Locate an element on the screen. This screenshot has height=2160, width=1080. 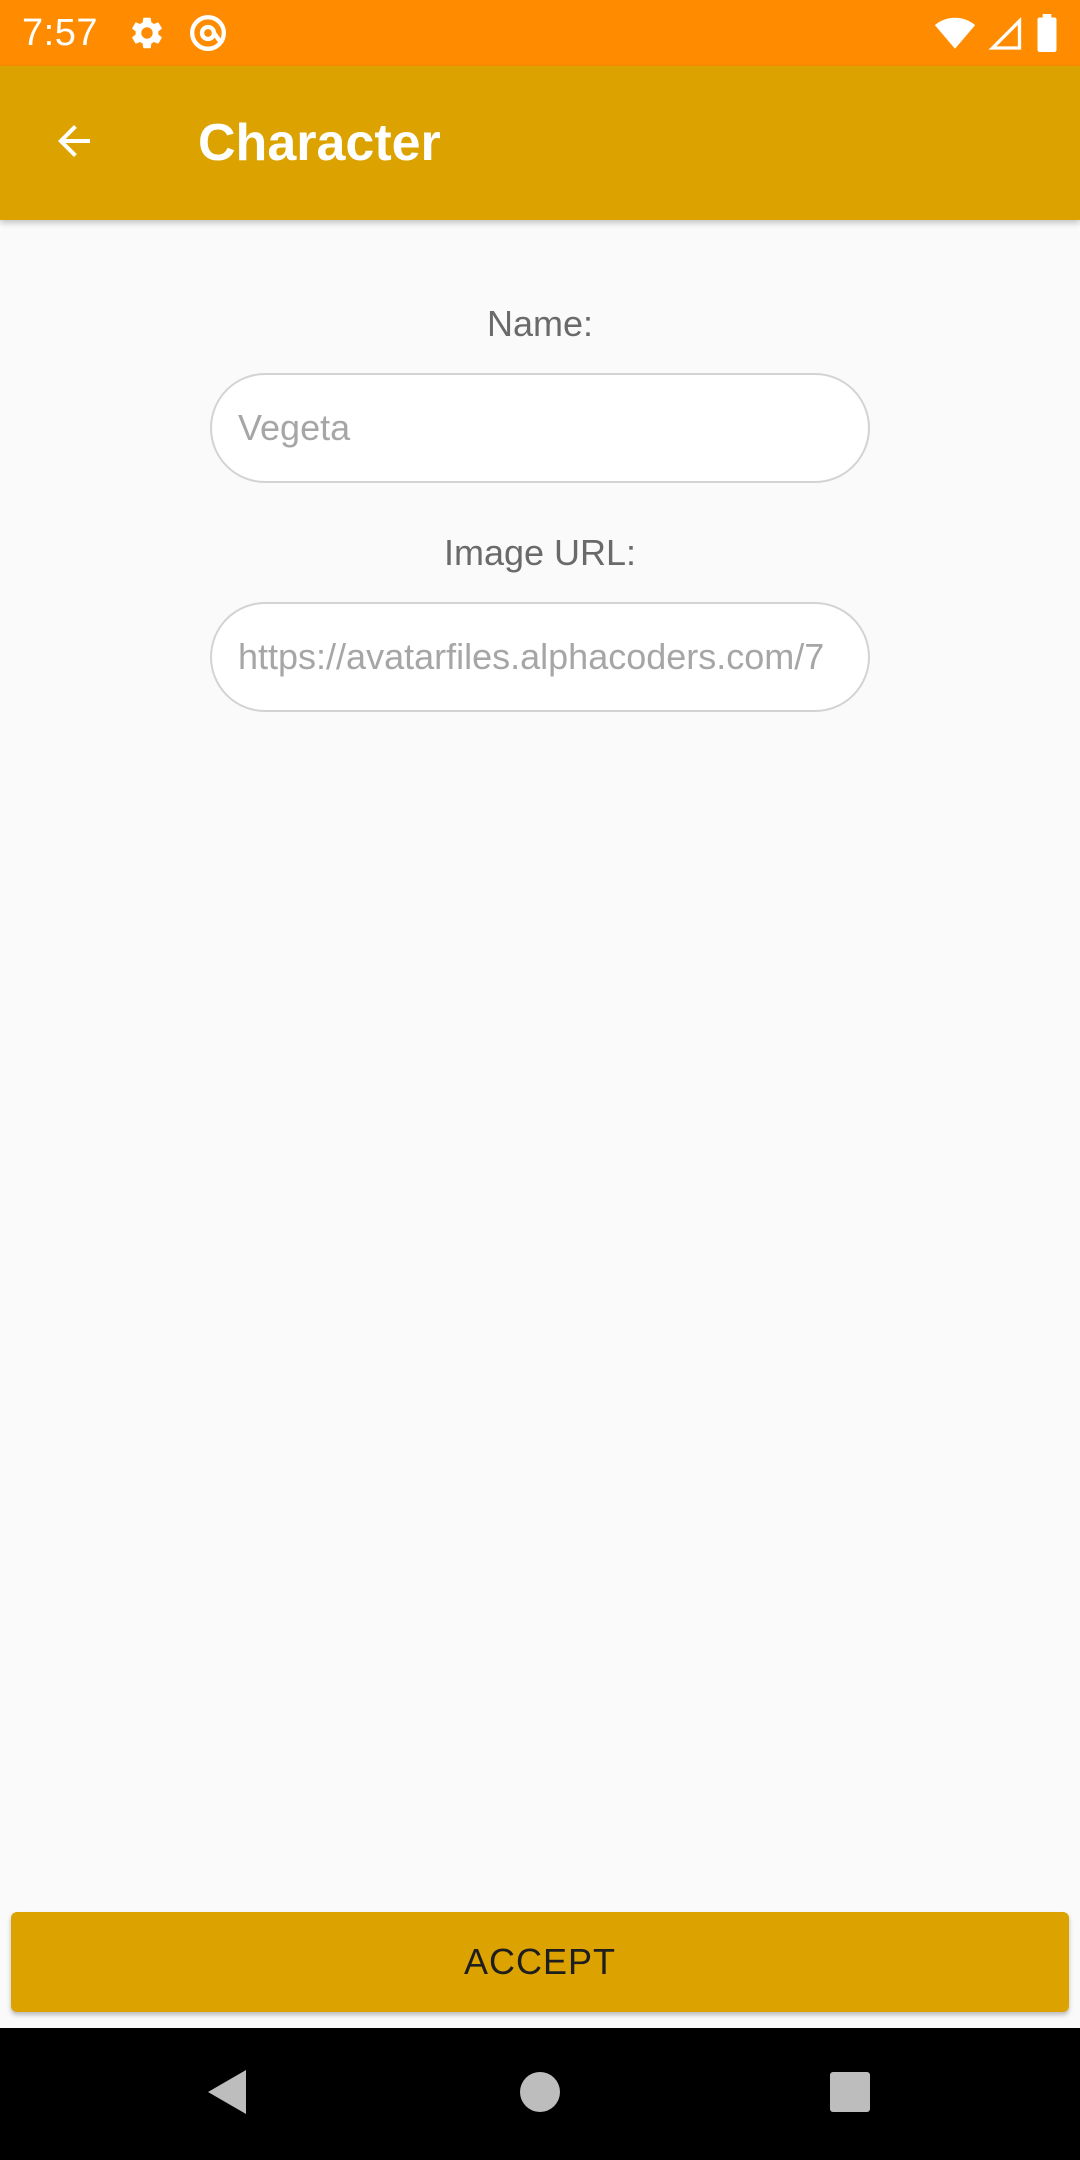
image-url-label: Image URL: is located at coordinates (540, 552).